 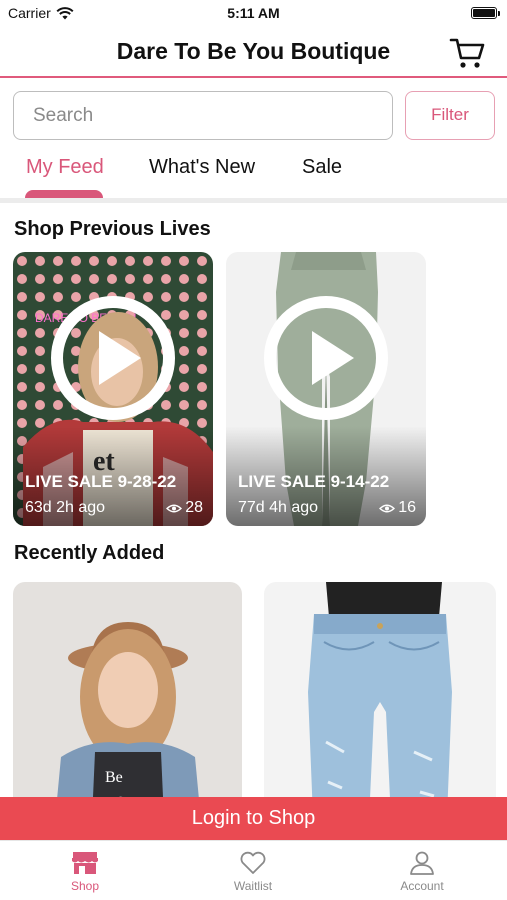 What do you see at coordinates (253, 200) in the screenshot?
I see `tabs-divider` at bounding box center [253, 200].